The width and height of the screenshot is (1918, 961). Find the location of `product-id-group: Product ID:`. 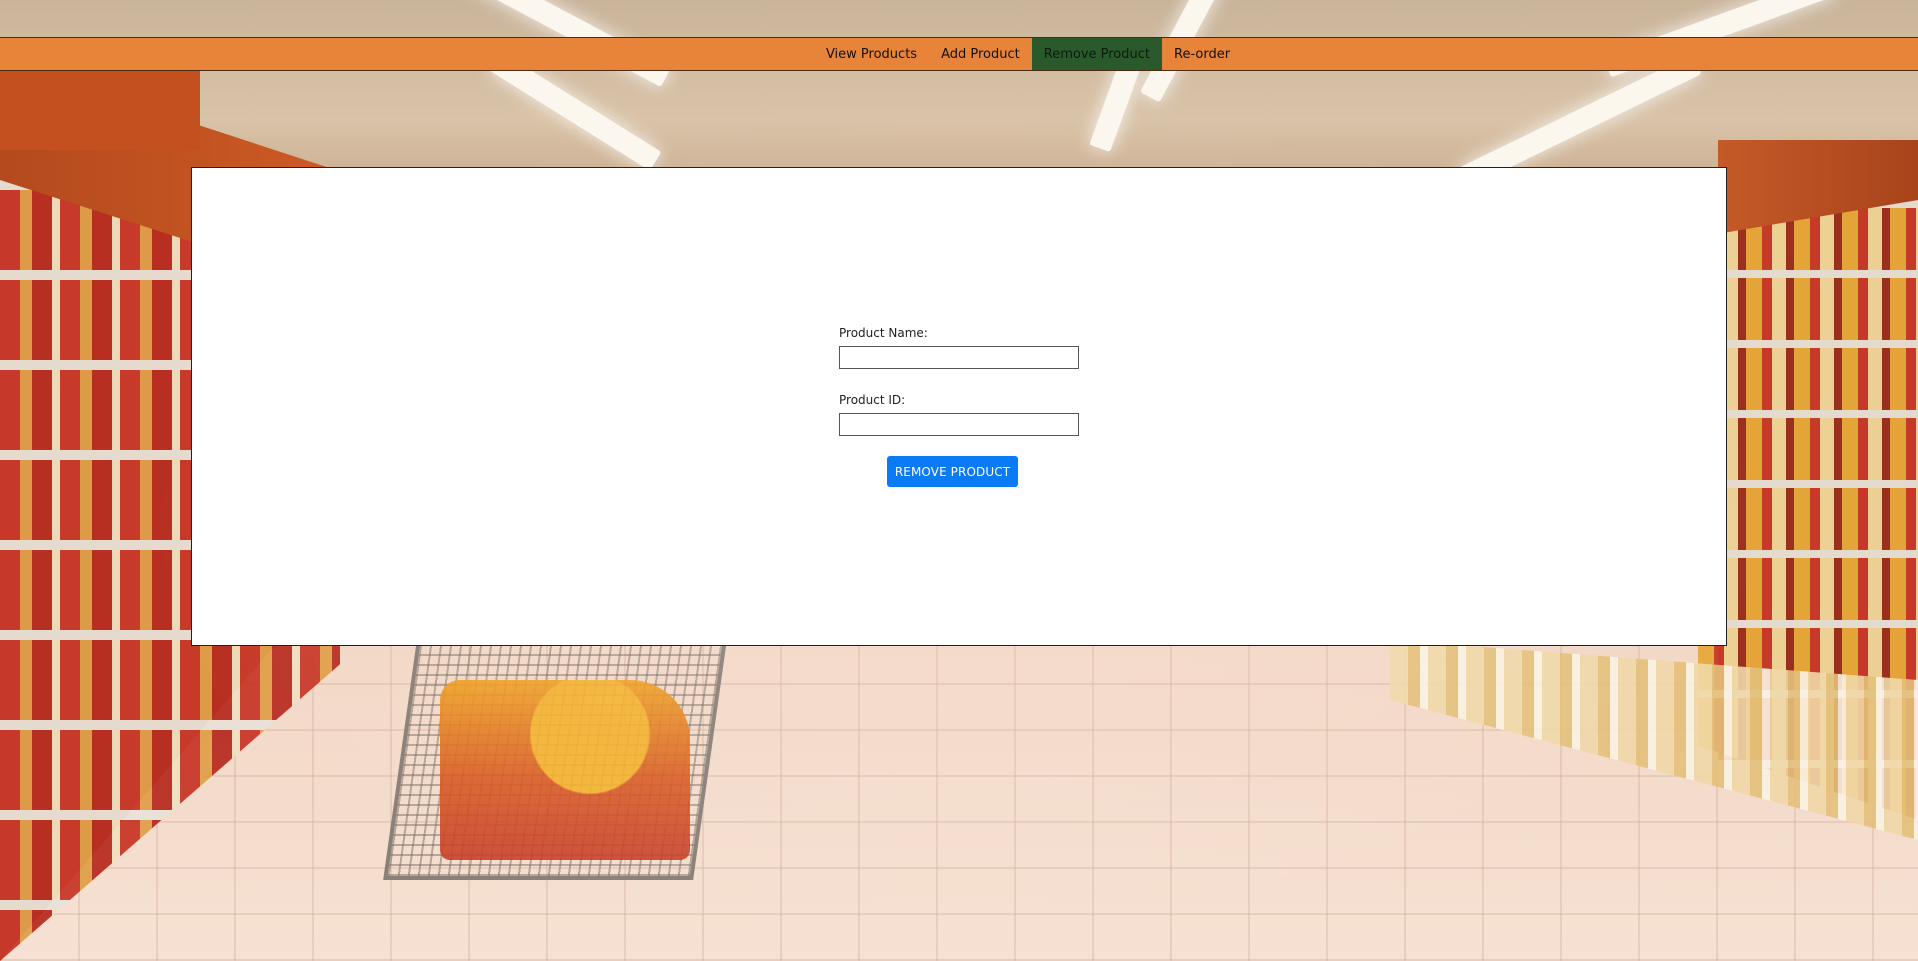

product-id-group: Product ID: is located at coordinates (959, 414).